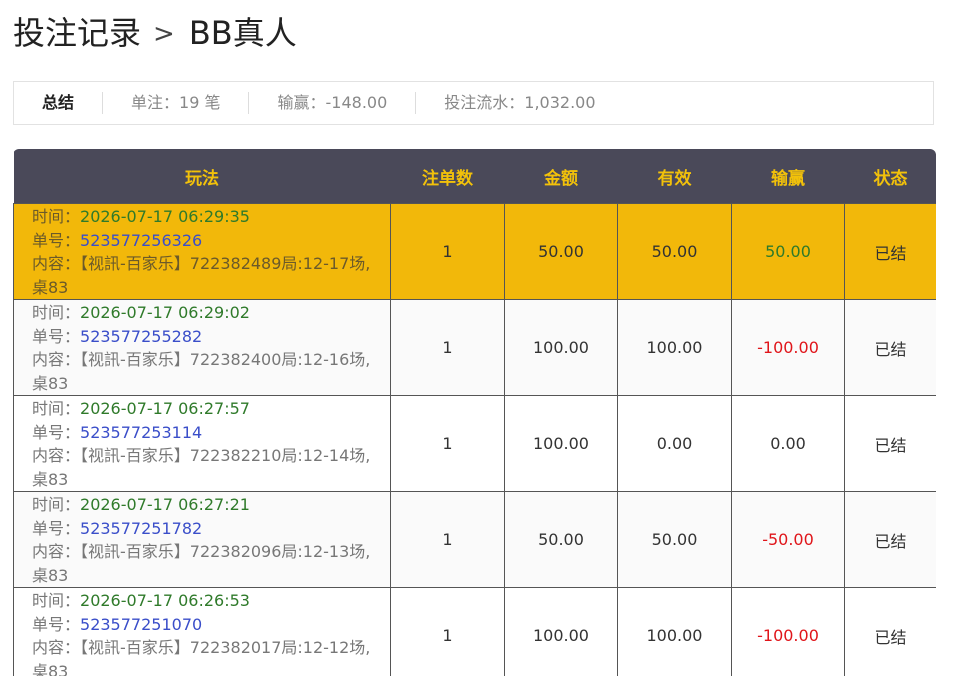 The height and width of the screenshot is (676, 956). What do you see at coordinates (141, 336) in the screenshot?
I see `order-number-link: 523577255282` at bounding box center [141, 336].